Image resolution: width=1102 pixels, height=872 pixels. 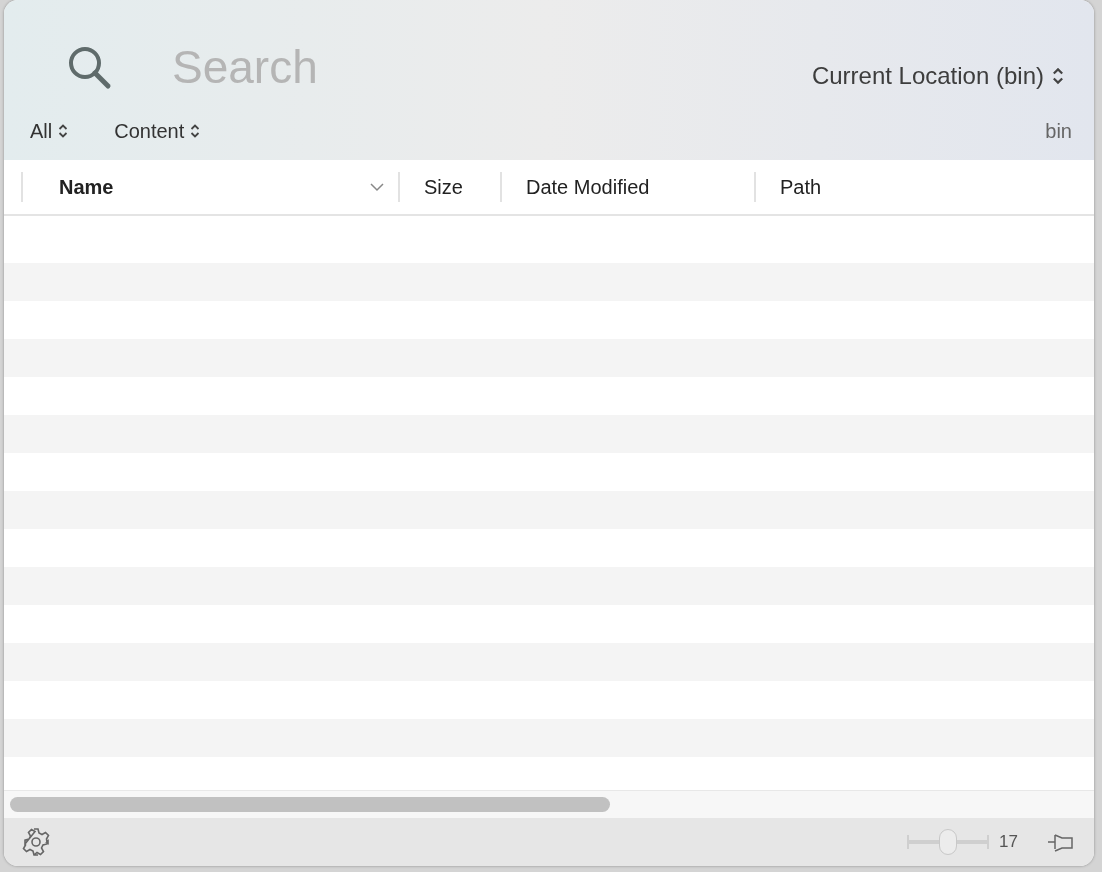 What do you see at coordinates (937, 76) in the screenshot?
I see `location-popup: Current Location (bin)` at bounding box center [937, 76].